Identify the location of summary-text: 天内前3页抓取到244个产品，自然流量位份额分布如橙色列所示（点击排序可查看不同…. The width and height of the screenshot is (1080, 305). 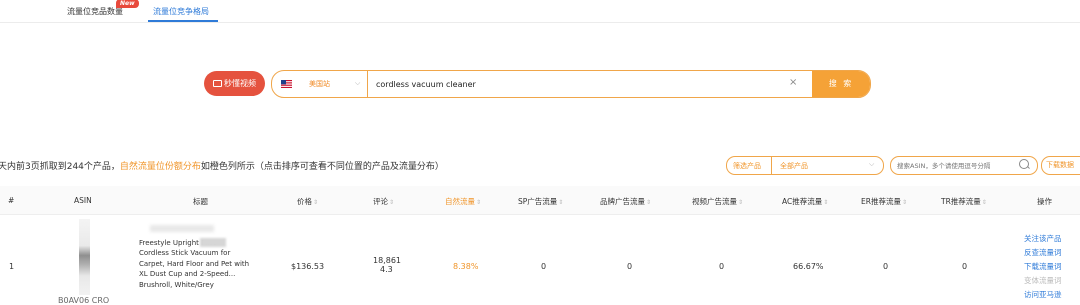
(222, 165).